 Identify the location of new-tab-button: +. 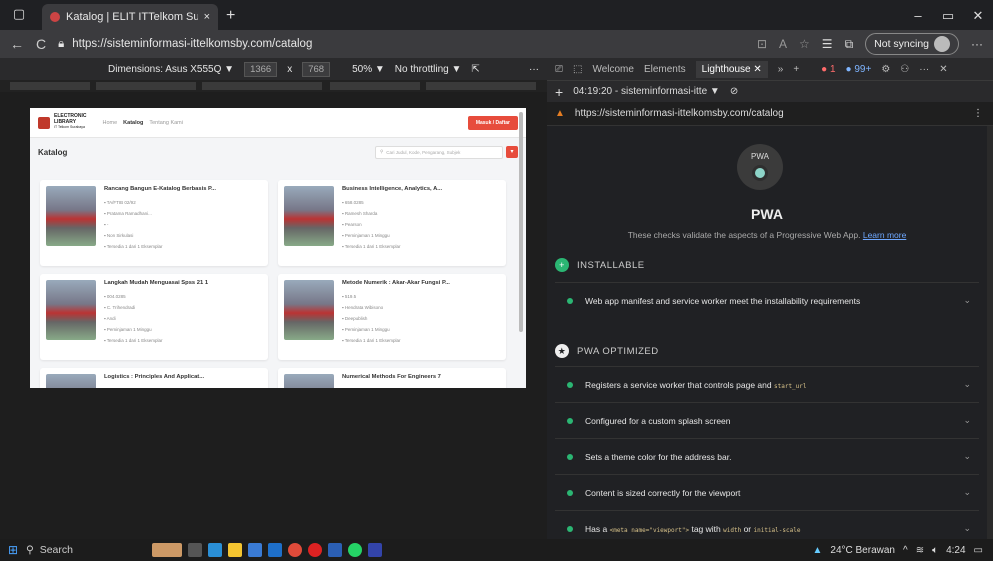
(230, 16).